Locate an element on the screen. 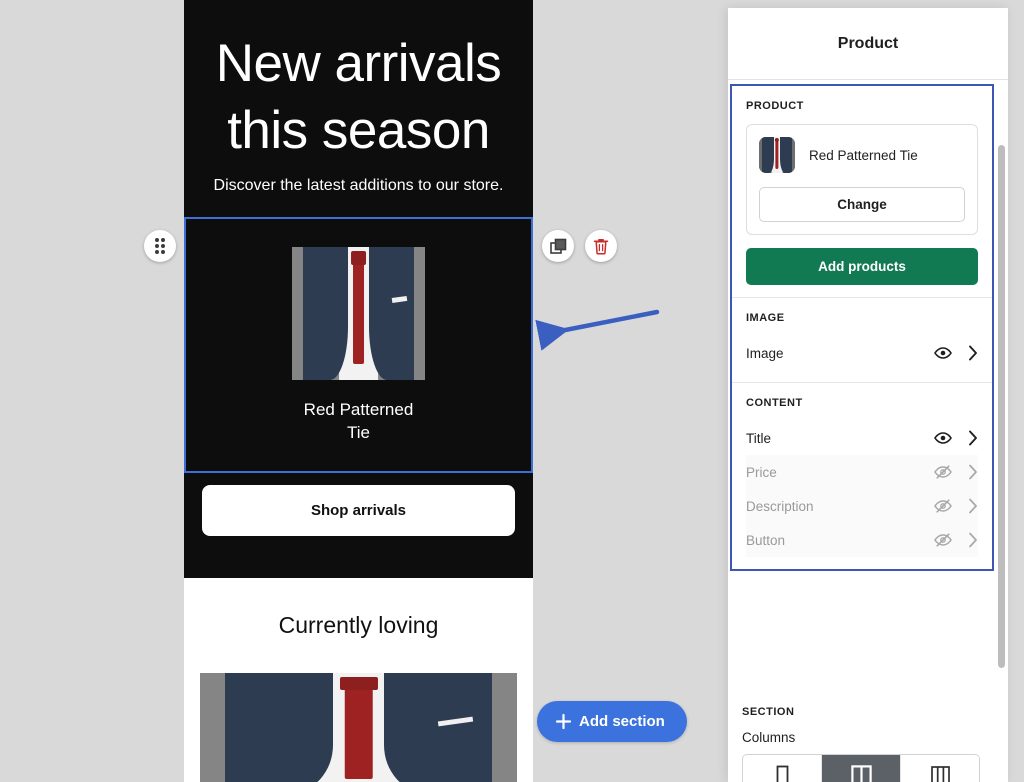 The height and width of the screenshot is (782, 1024). selected-product-block: Red Patterned Tie is located at coordinates (358, 345).